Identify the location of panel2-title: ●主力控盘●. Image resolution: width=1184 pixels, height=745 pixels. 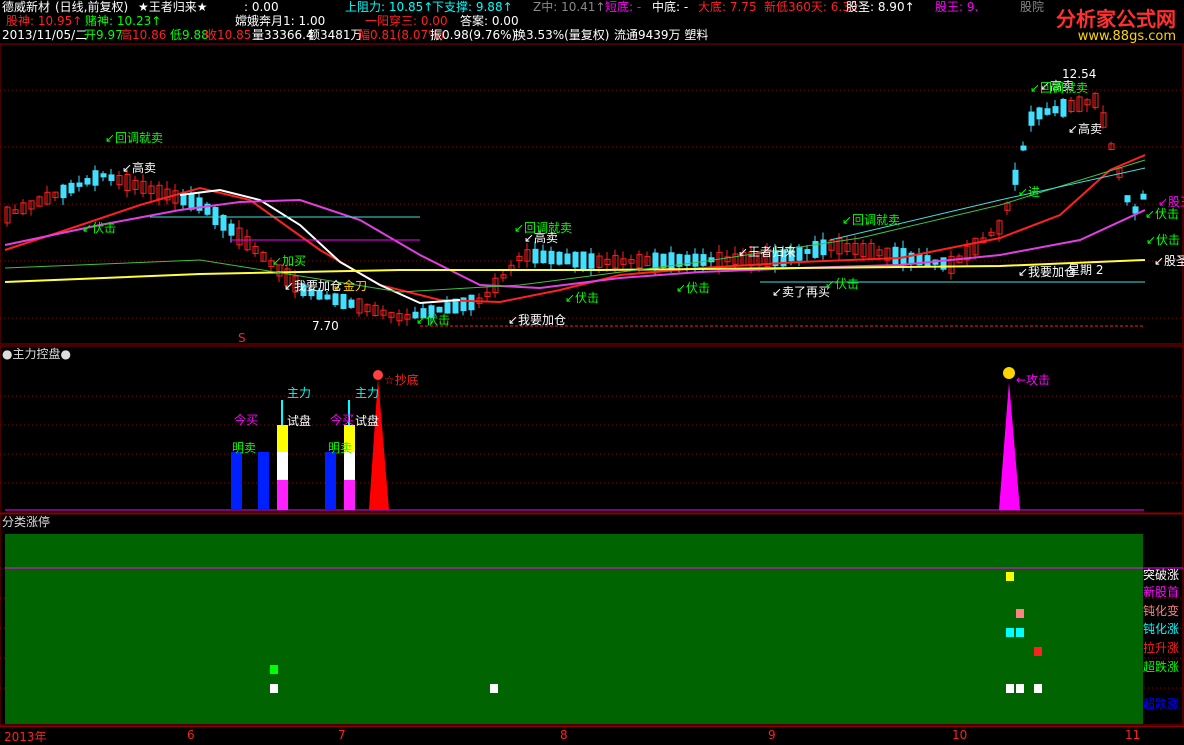
(36, 354).